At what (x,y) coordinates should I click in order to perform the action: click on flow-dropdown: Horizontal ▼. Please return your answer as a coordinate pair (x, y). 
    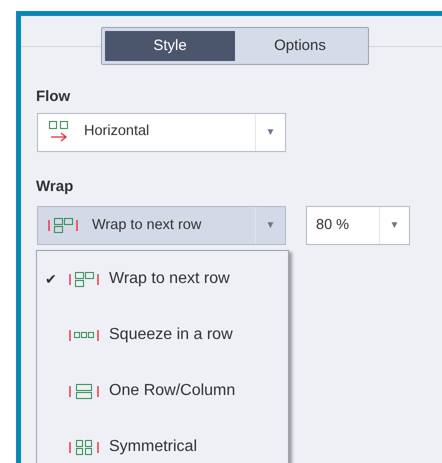
    Looking at the image, I should click on (161, 132).